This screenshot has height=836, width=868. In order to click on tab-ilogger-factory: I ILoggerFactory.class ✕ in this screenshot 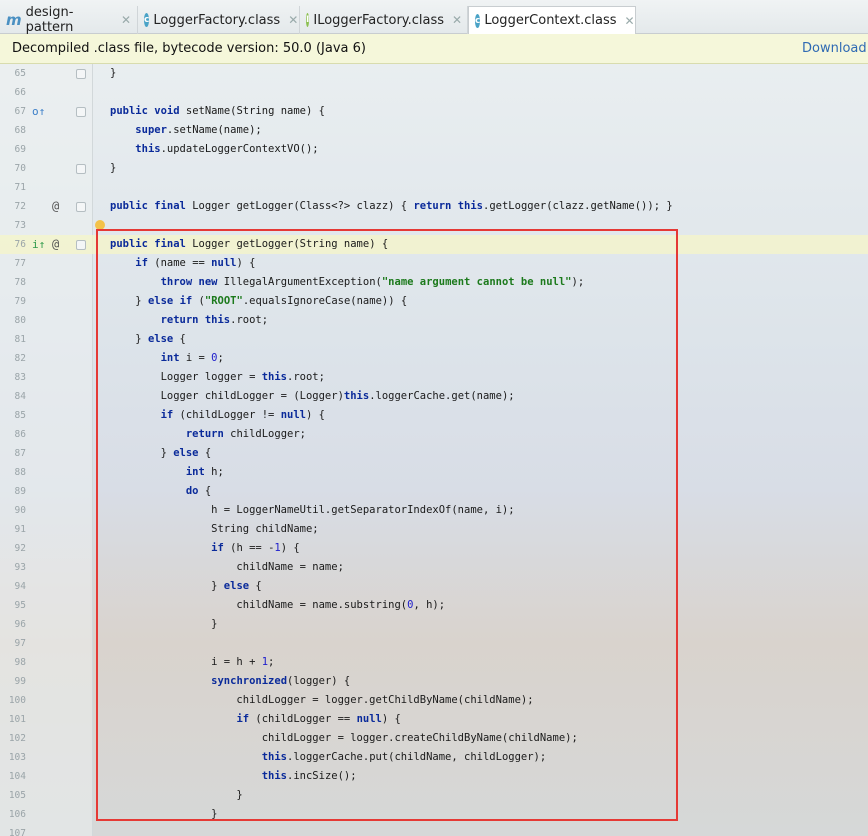, I will do `click(384, 20)`.